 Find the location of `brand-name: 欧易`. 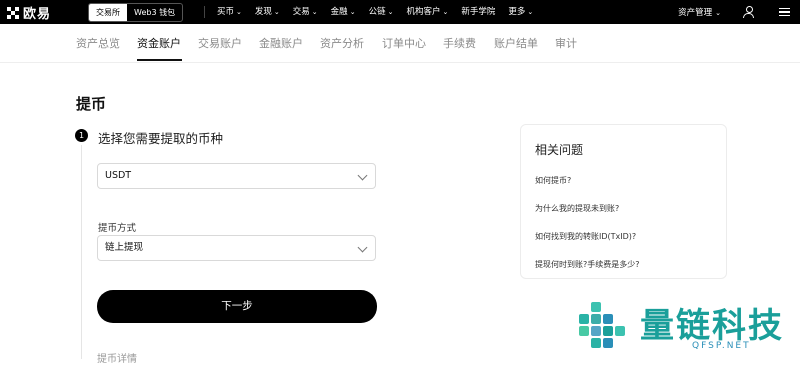

brand-name: 欧易 is located at coordinates (37, 14).